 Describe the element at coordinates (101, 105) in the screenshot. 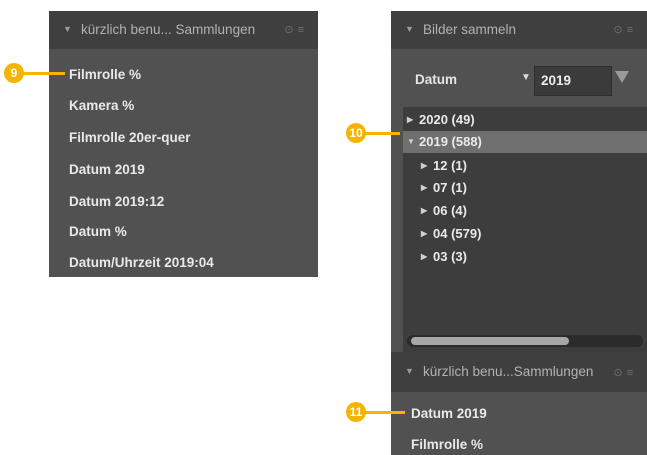

I see `recent-collection-item: Kamera %` at that location.